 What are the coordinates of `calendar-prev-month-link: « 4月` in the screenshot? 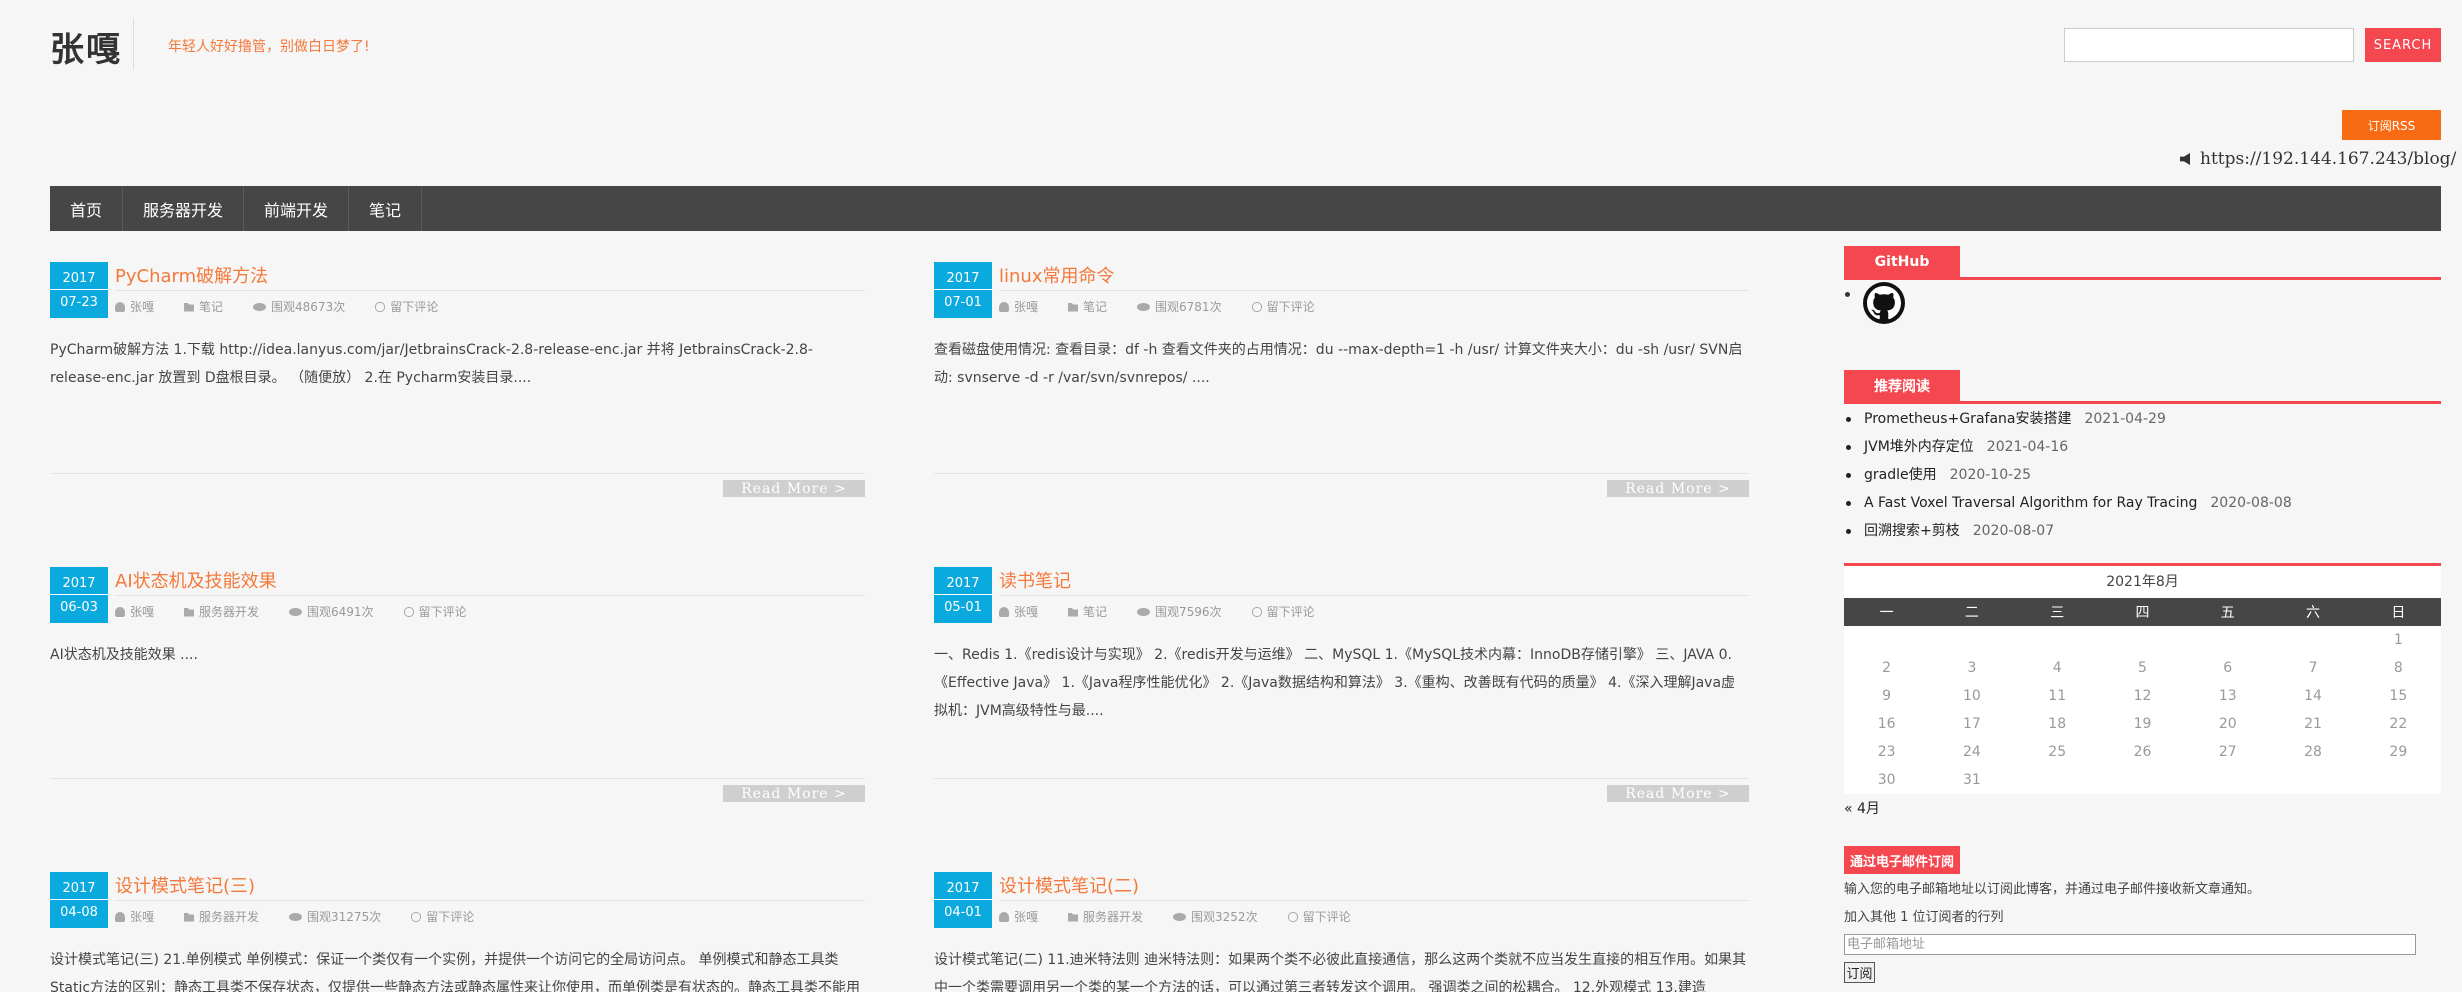 It's located at (1862, 808).